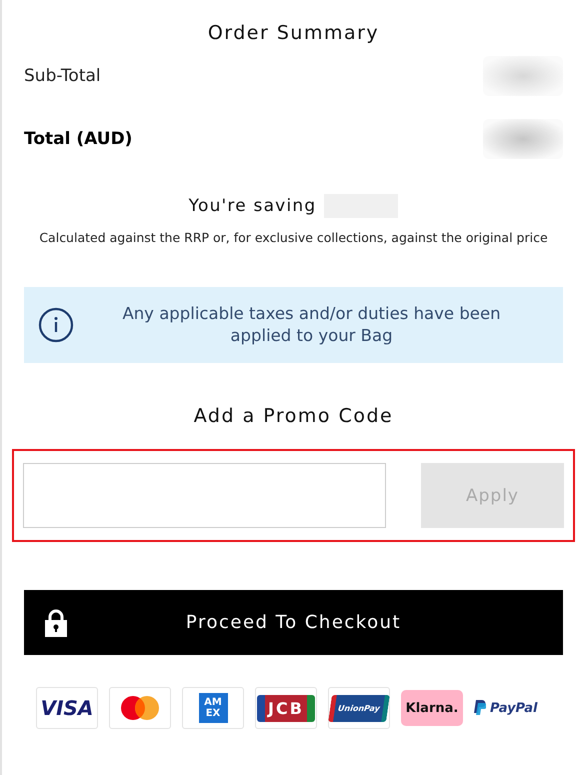 Image resolution: width=585 pixels, height=775 pixels. Describe the element at coordinates (293, 622) in the screenshot. I see `checkout-button: Proceed To Checkout` at that location.